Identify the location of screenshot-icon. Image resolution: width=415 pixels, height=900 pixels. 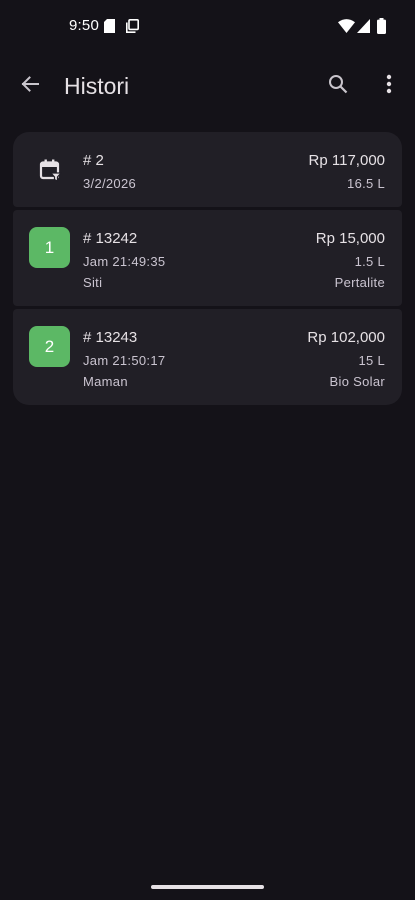
(132, 28).